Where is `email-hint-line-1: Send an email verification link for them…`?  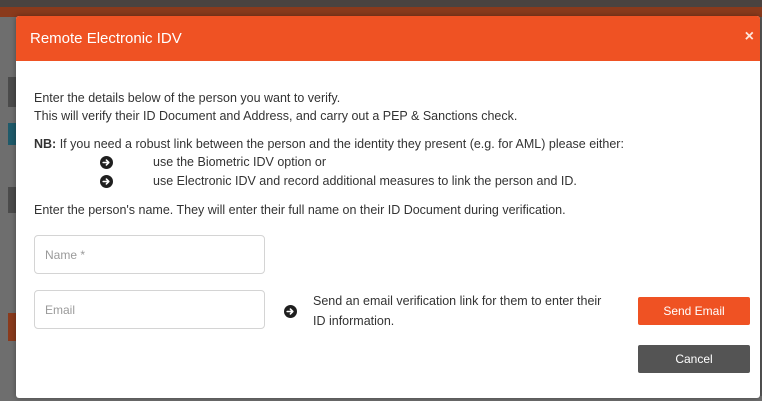
email-hint-line-1: Send an email verification link for them… is located at coordinates (457, 301).